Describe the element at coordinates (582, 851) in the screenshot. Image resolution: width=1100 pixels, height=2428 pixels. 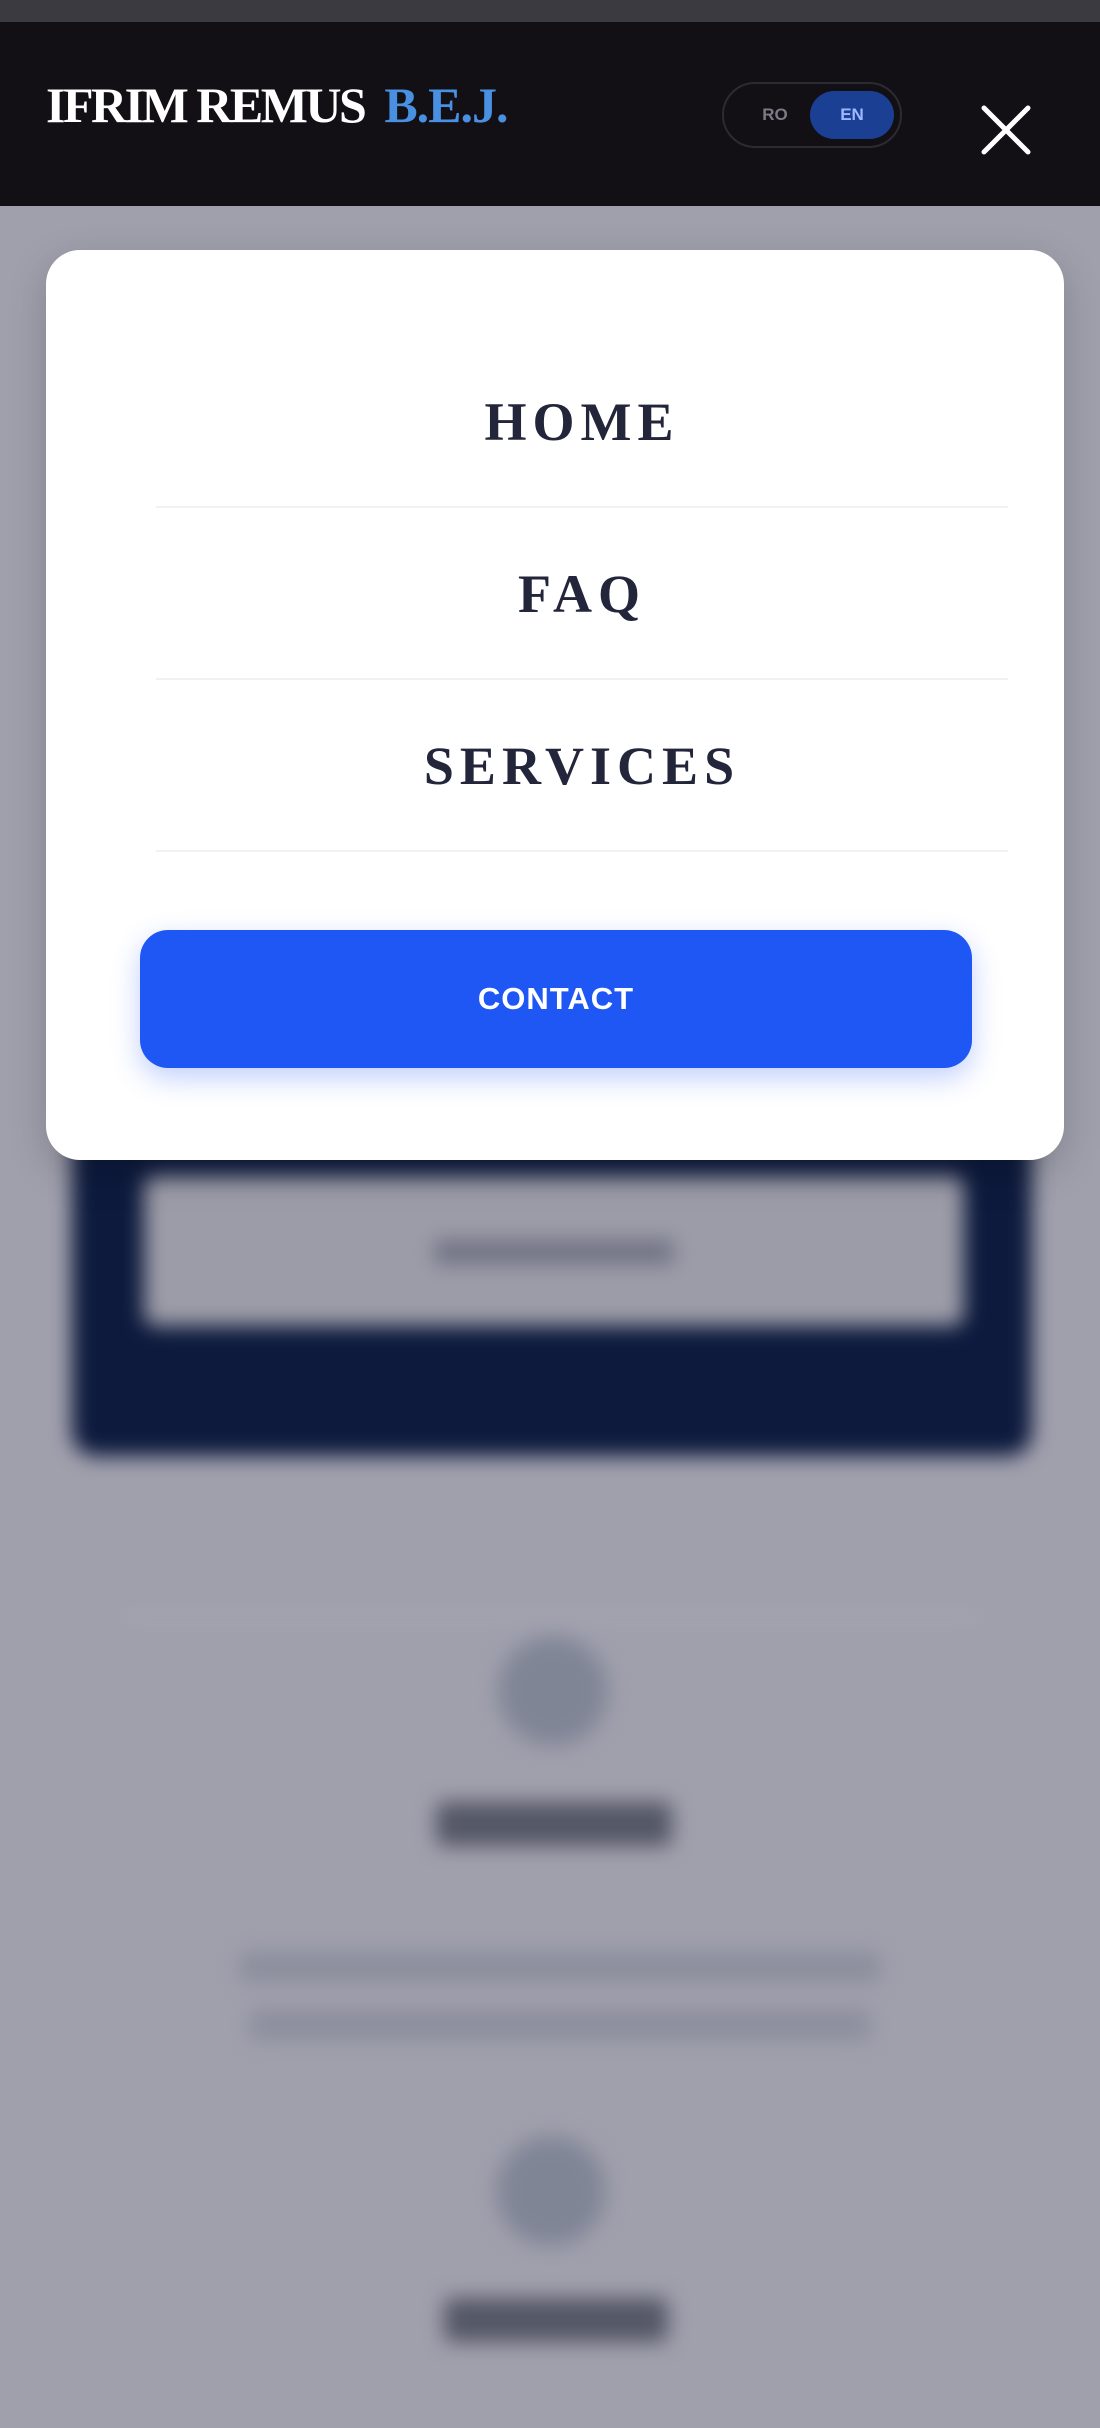
I see `menu-divider` at that location.